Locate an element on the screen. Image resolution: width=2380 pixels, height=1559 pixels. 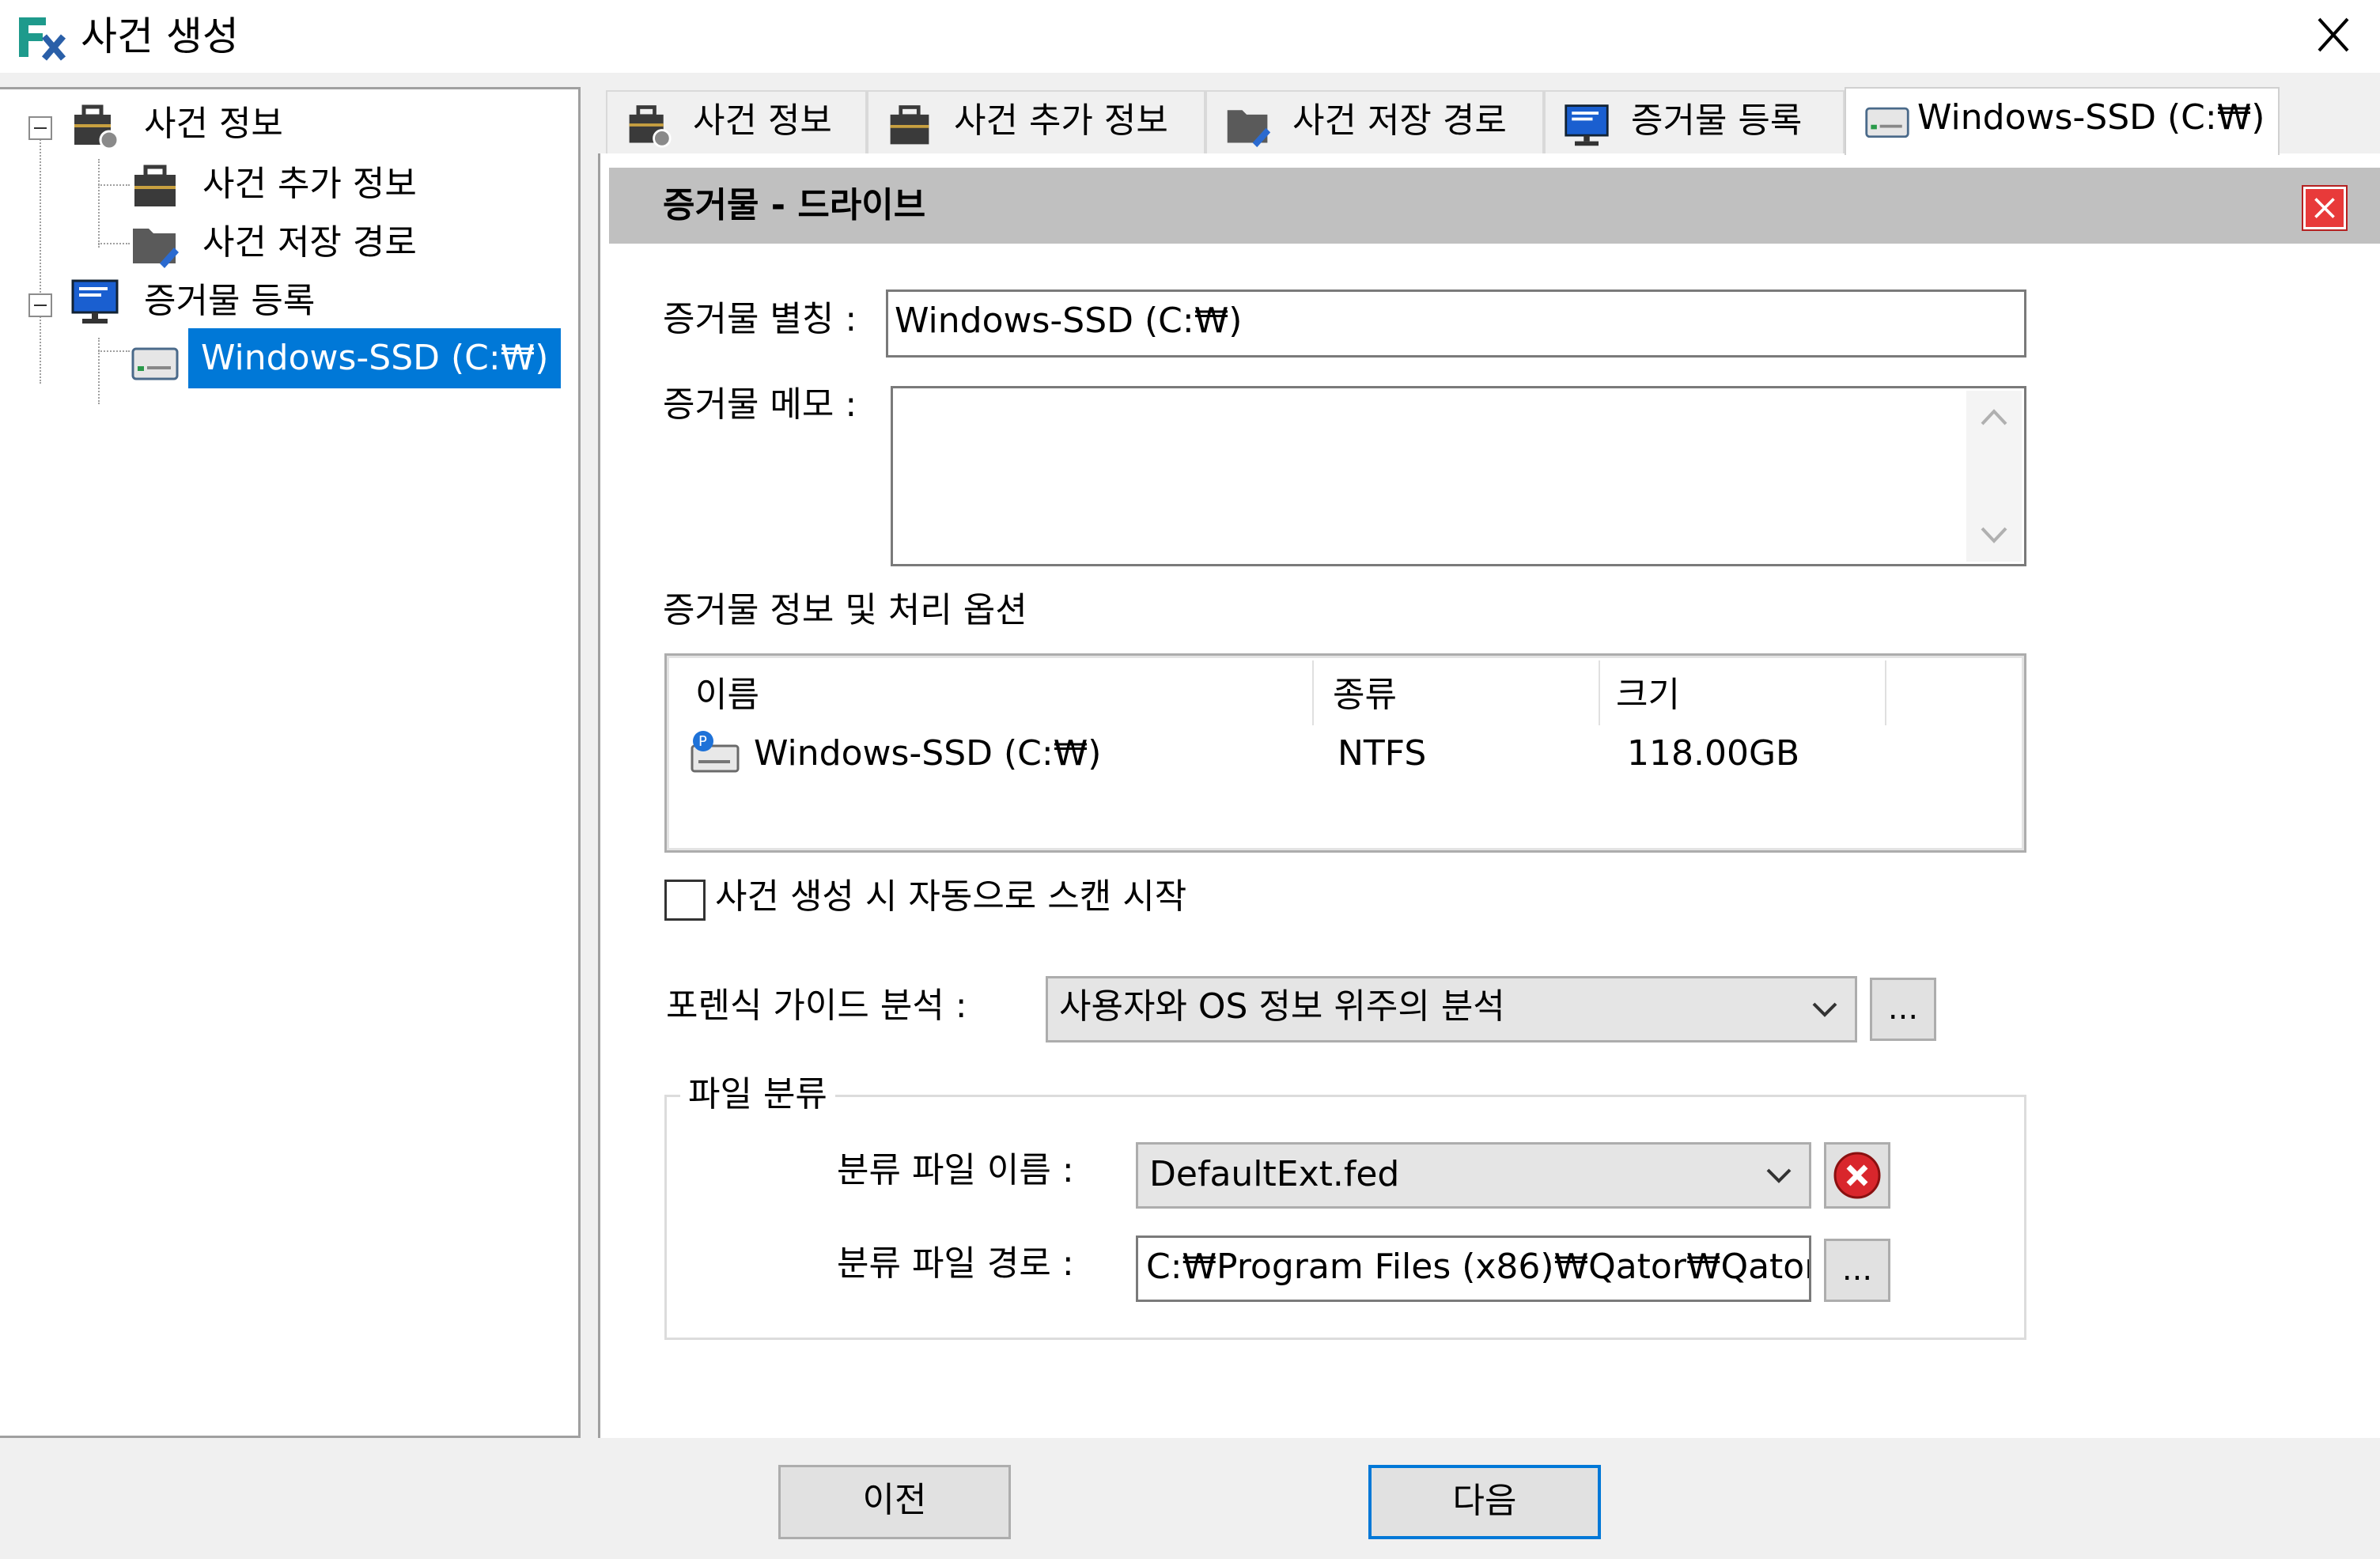
tab-label: 사건 정보 is located at coordinates (762, 120).